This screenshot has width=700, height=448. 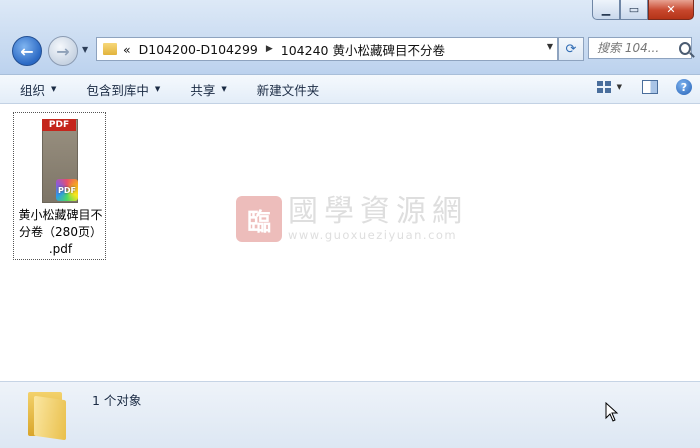 What do you see at coordinates (650, 87) in the screenshot?
I see `preview-pane-icon` at bounding box center [650, 87].